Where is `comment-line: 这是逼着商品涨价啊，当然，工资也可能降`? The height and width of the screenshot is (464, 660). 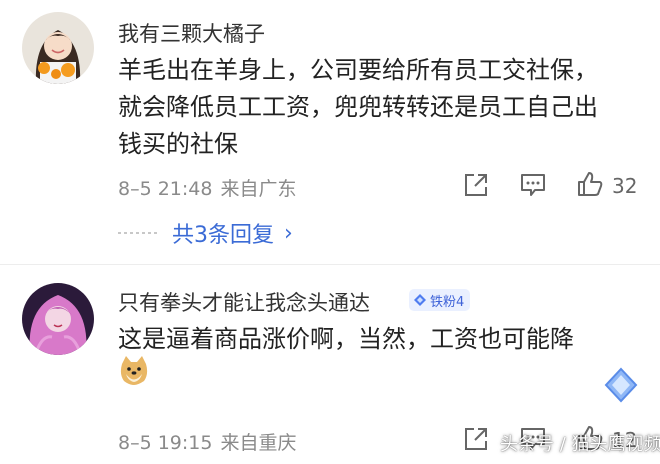
comment-line: 这是逼着商品涨价啊，当然，工资也可能降 is located at coordinates (346, 339).